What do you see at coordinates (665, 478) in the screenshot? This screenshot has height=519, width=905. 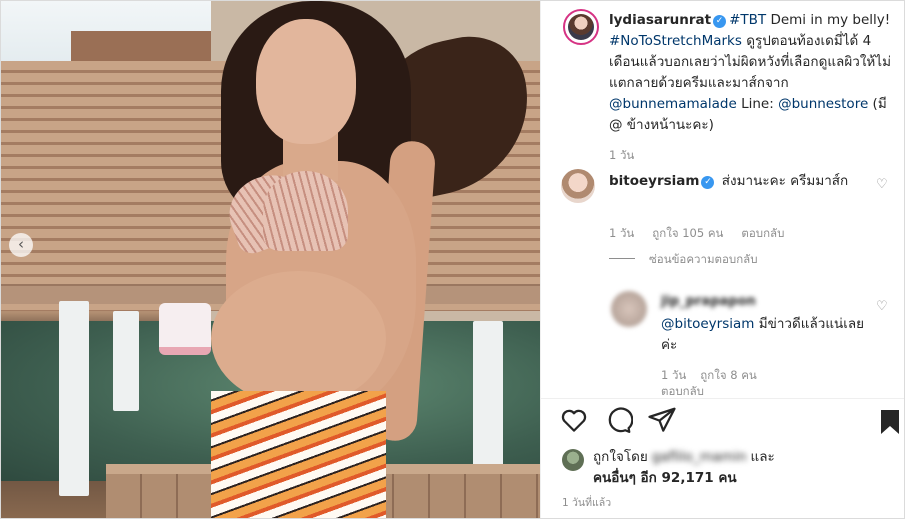 I see `others-count-link: คนอื่นๆ อีก 92,171 คน` at bounding box center [665, 478].